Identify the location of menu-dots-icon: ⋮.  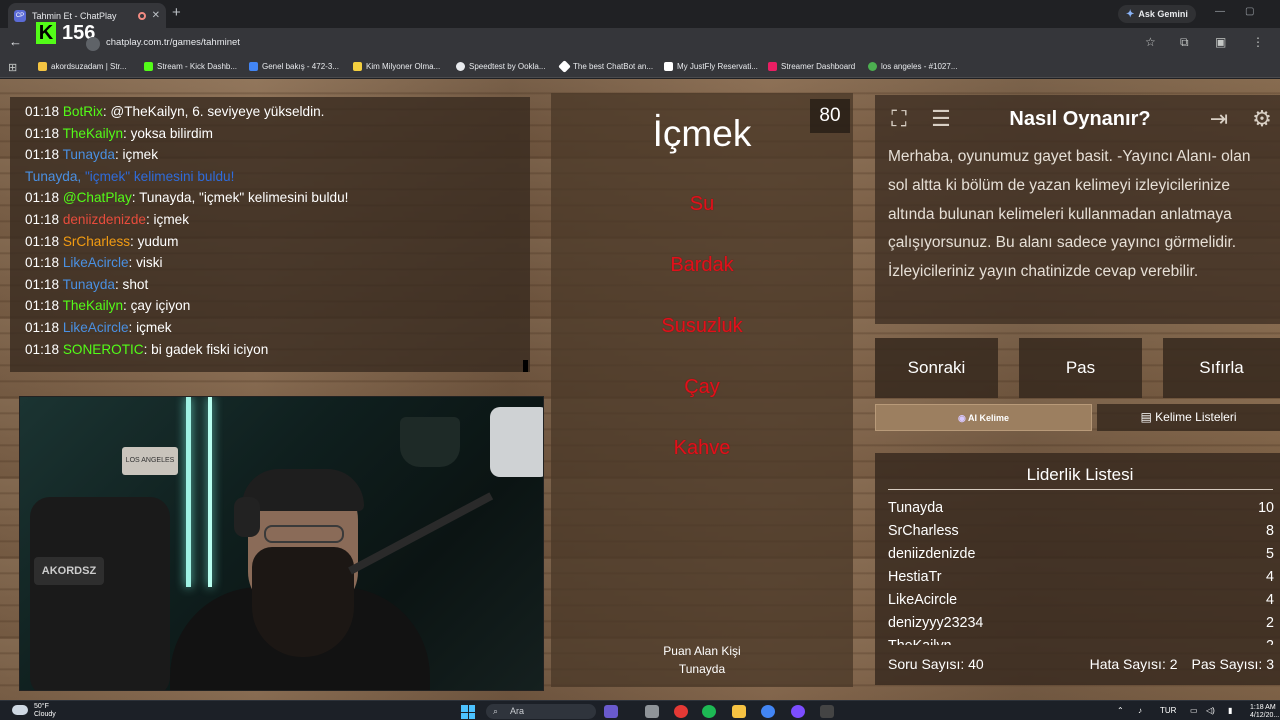
(1258, 42).